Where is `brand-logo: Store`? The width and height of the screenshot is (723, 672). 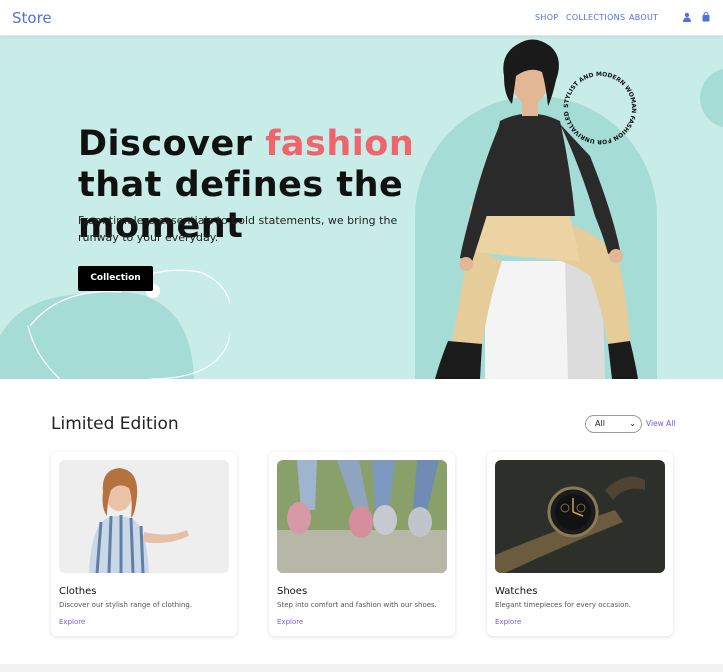
brand-logo: Store is located at coordinates (32, 18).